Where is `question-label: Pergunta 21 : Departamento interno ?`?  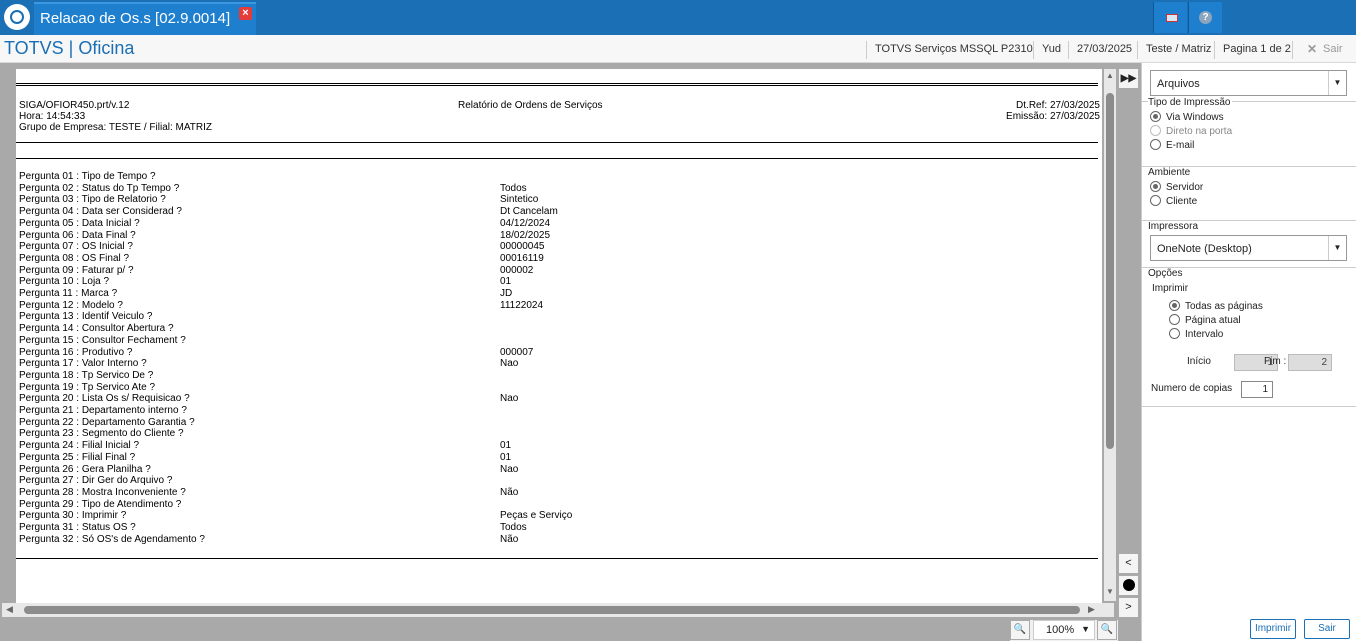
question-label: Pergunta 21 : Departamento interno ? is located at coordinates (103, 410).